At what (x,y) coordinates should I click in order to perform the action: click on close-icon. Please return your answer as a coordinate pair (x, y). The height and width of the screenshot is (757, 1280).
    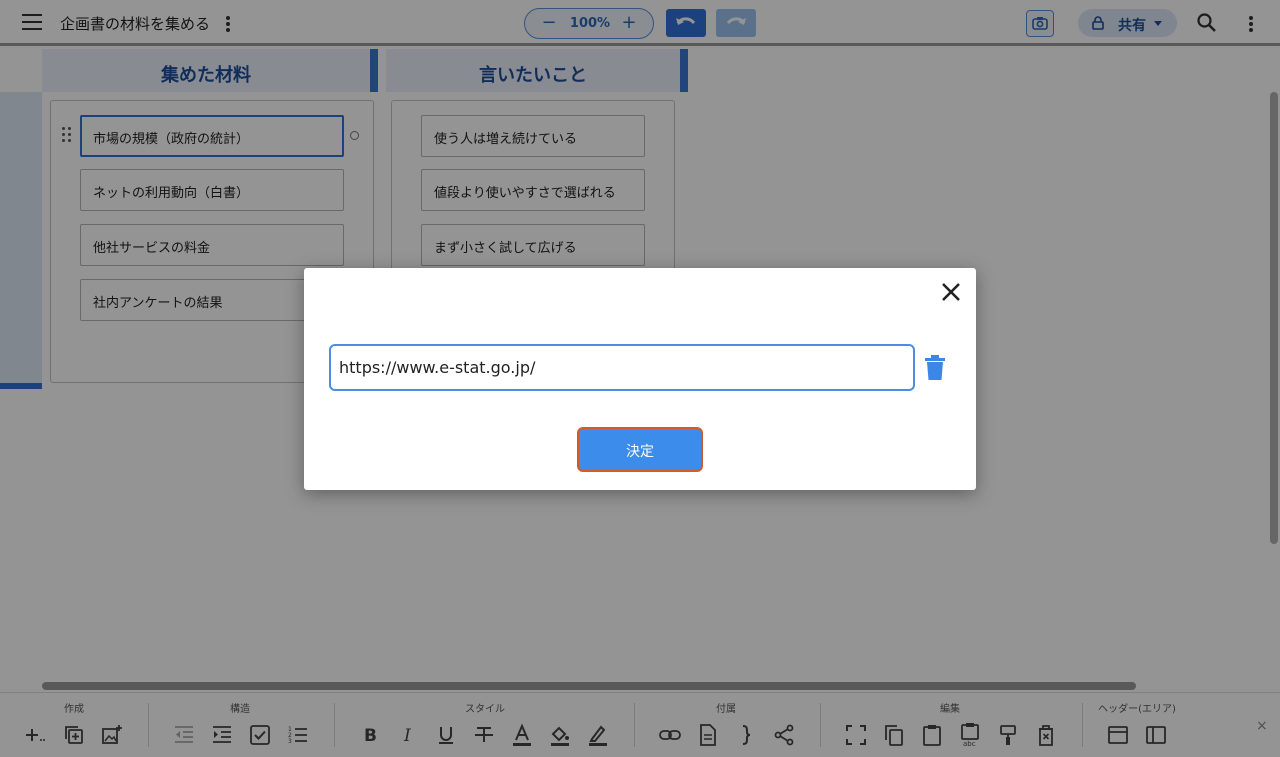
    Looking at the image, I should click on (951, 292).